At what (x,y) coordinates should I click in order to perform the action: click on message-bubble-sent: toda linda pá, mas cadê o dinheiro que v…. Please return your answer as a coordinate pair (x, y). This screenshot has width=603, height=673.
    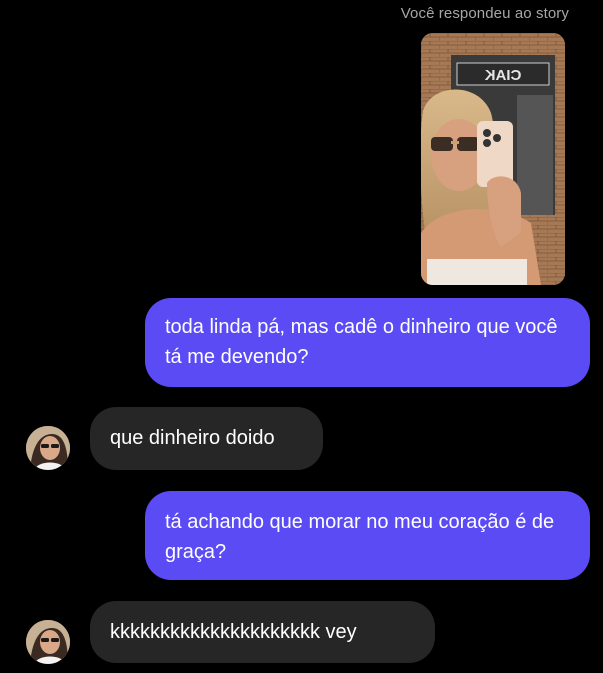
    Looking at the image, I should click on (367, 342).